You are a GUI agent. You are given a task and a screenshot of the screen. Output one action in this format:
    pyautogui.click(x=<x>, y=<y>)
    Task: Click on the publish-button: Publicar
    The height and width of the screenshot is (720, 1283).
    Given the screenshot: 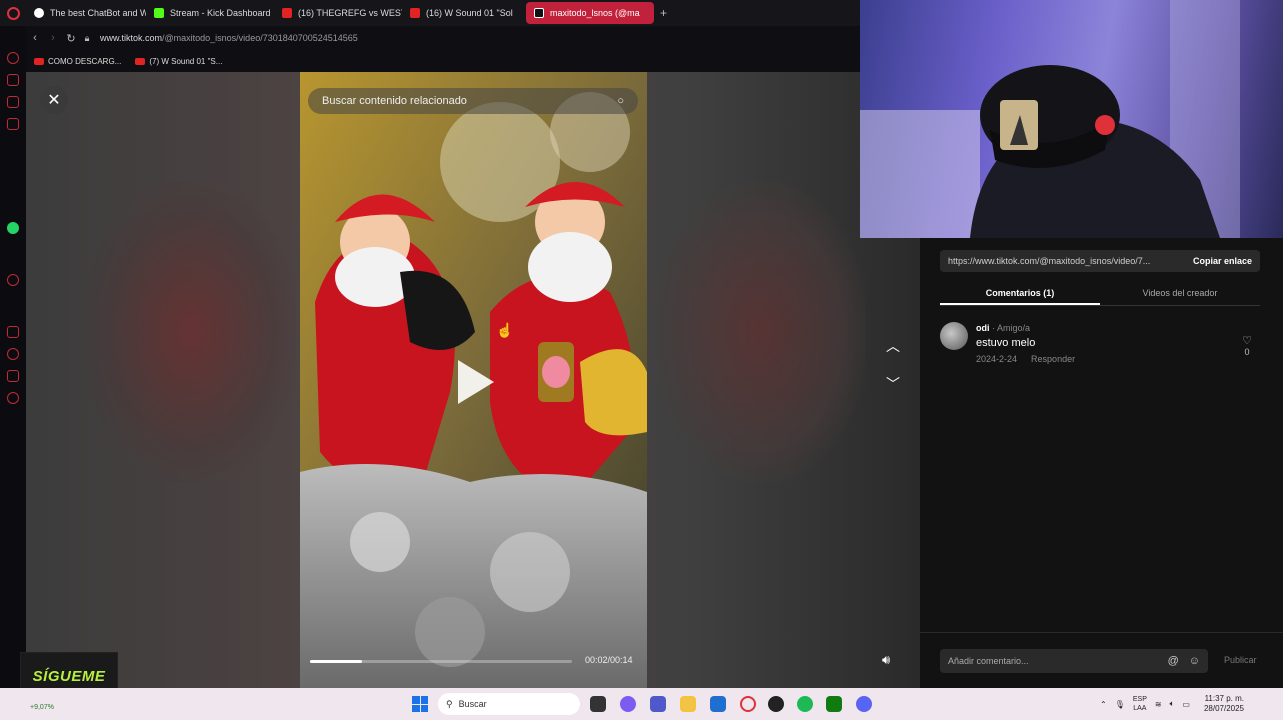 What is the action you would take?
    pyautogui.click(x=1240, y=660)
    